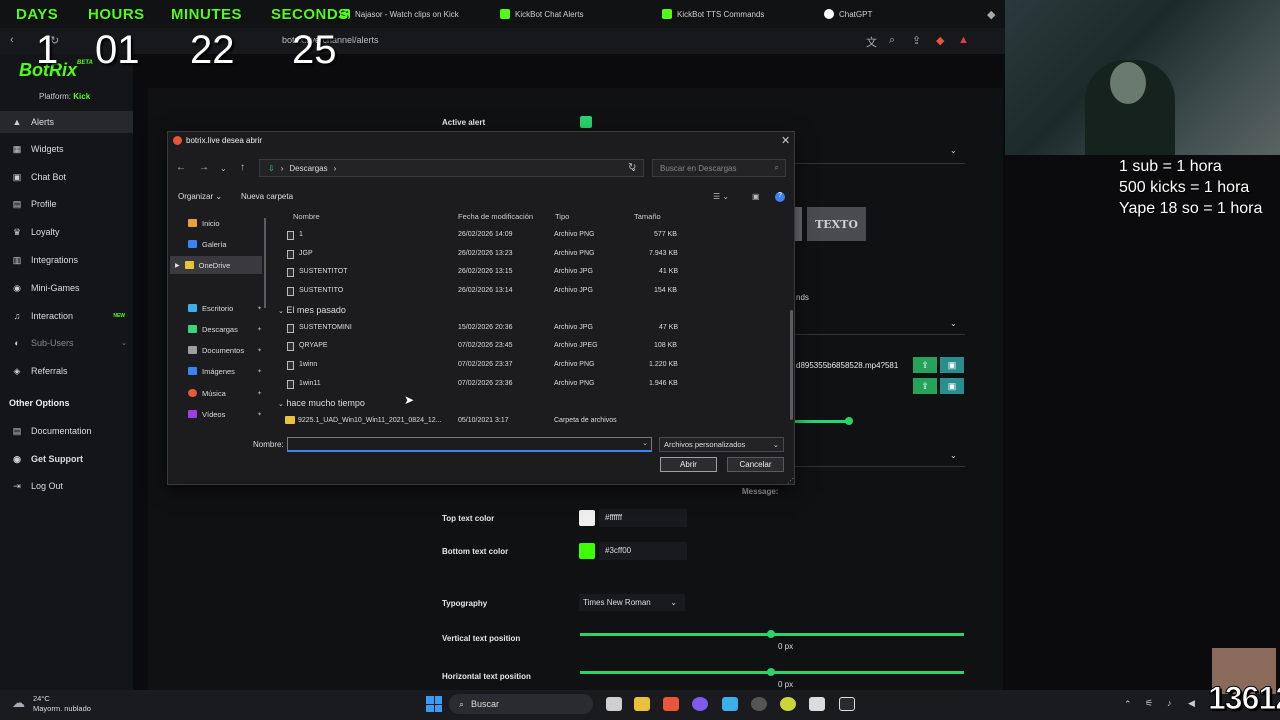 The image size is (1280, 720). Describe the element at coordinates (721, 196) in the screenshot. I see `view-icon: ☰ ⌄` at that location.